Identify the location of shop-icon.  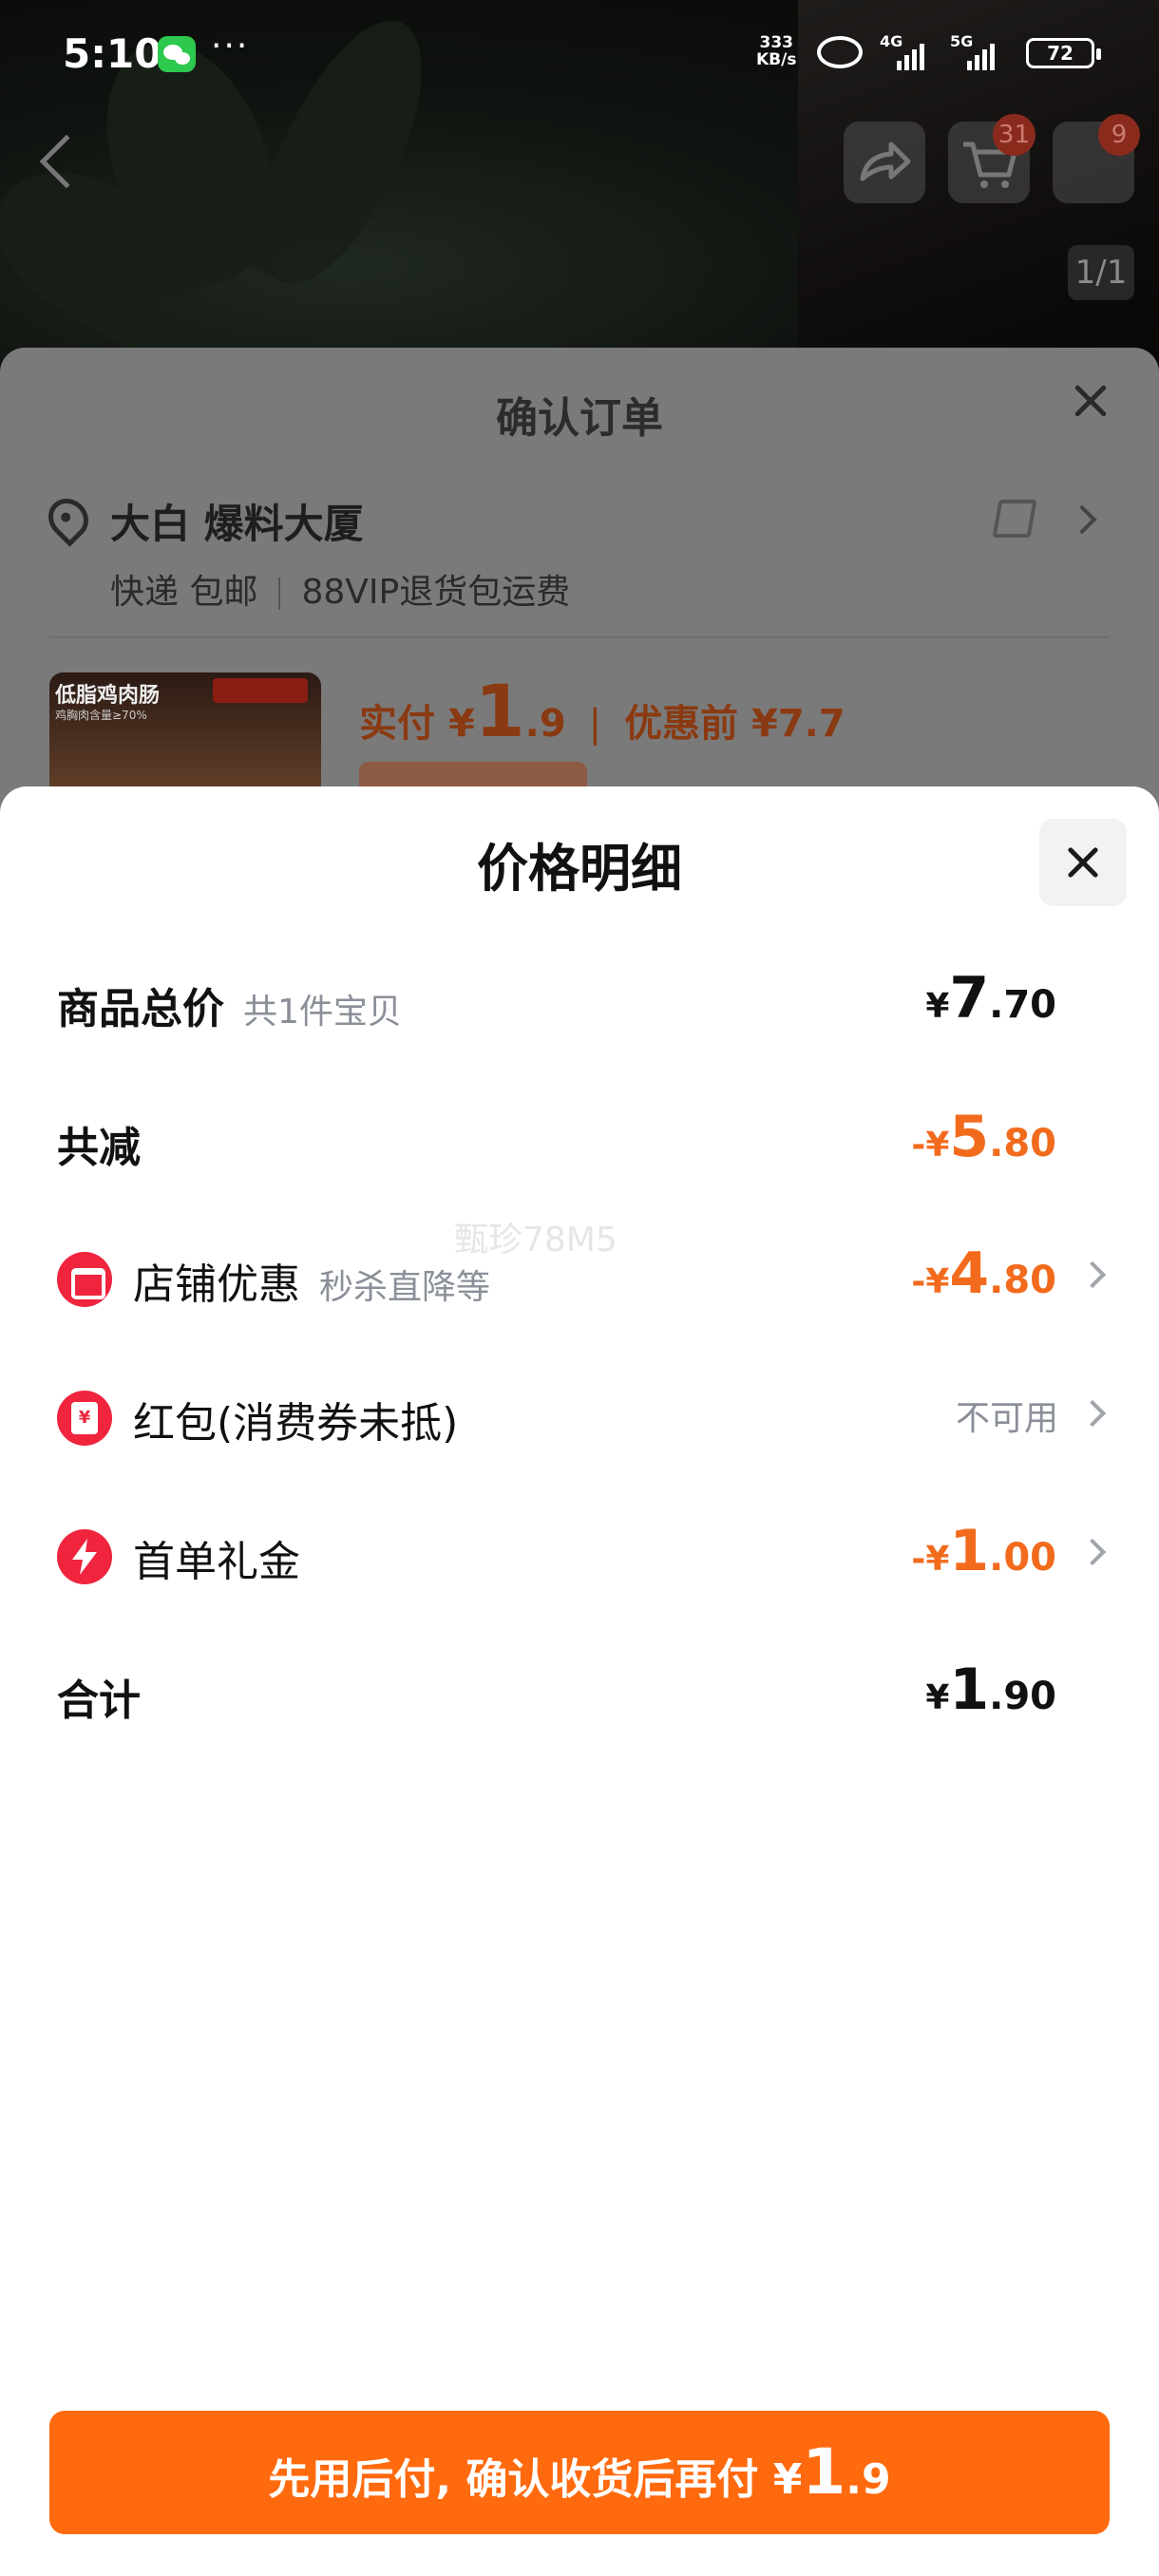
(84, 1279).